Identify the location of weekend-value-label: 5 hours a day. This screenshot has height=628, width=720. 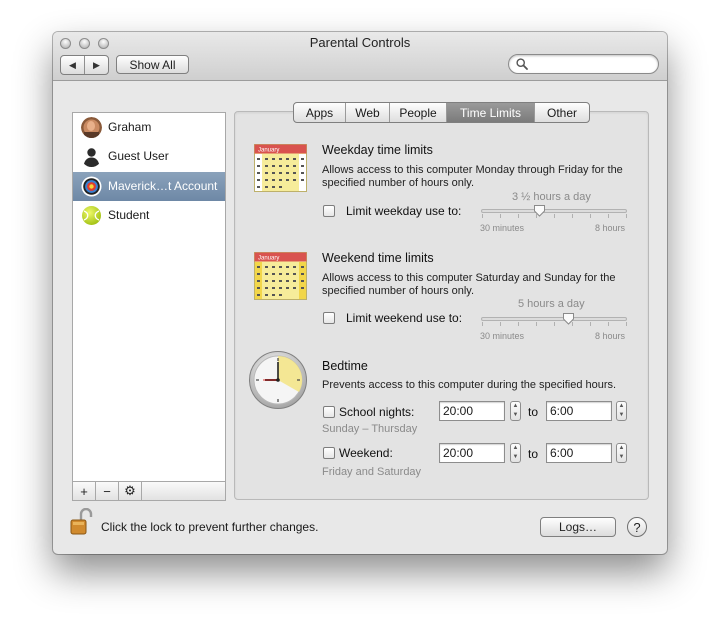
(551, 304).